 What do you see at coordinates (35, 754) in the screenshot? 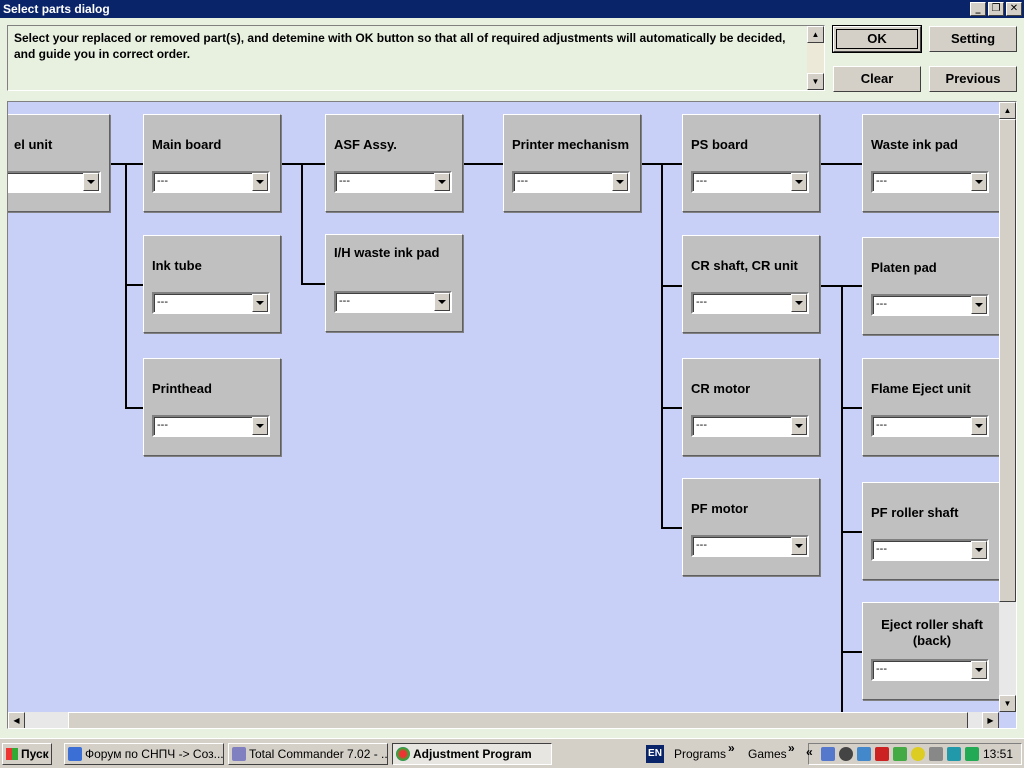
I see `start-label: Пуск` at bounding box center [35, 754].